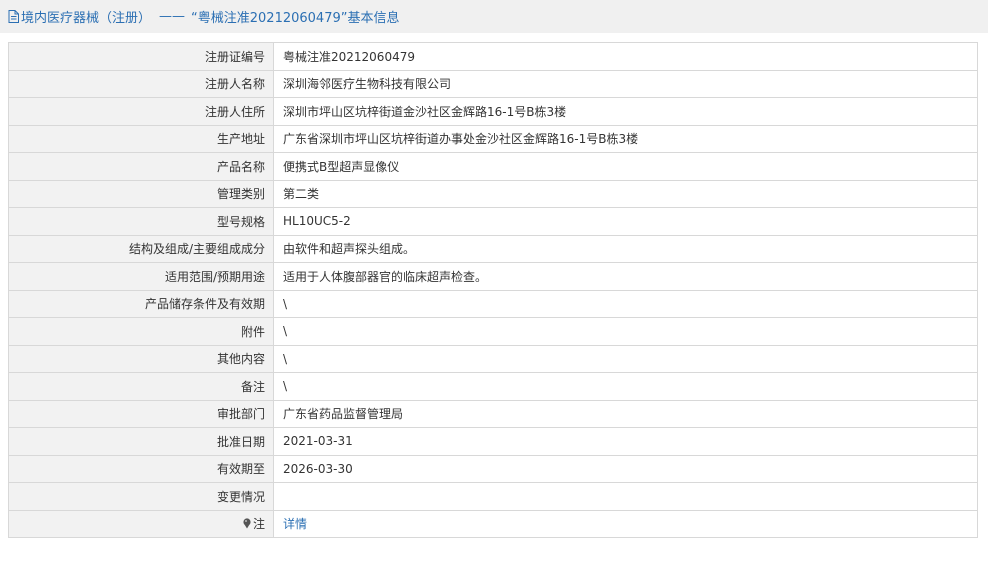 The height and width of the screenshot is (566, 988). Describe the element at coordinates (625, 193) in the screenshot. I see `field-value: 第二类` at that location.